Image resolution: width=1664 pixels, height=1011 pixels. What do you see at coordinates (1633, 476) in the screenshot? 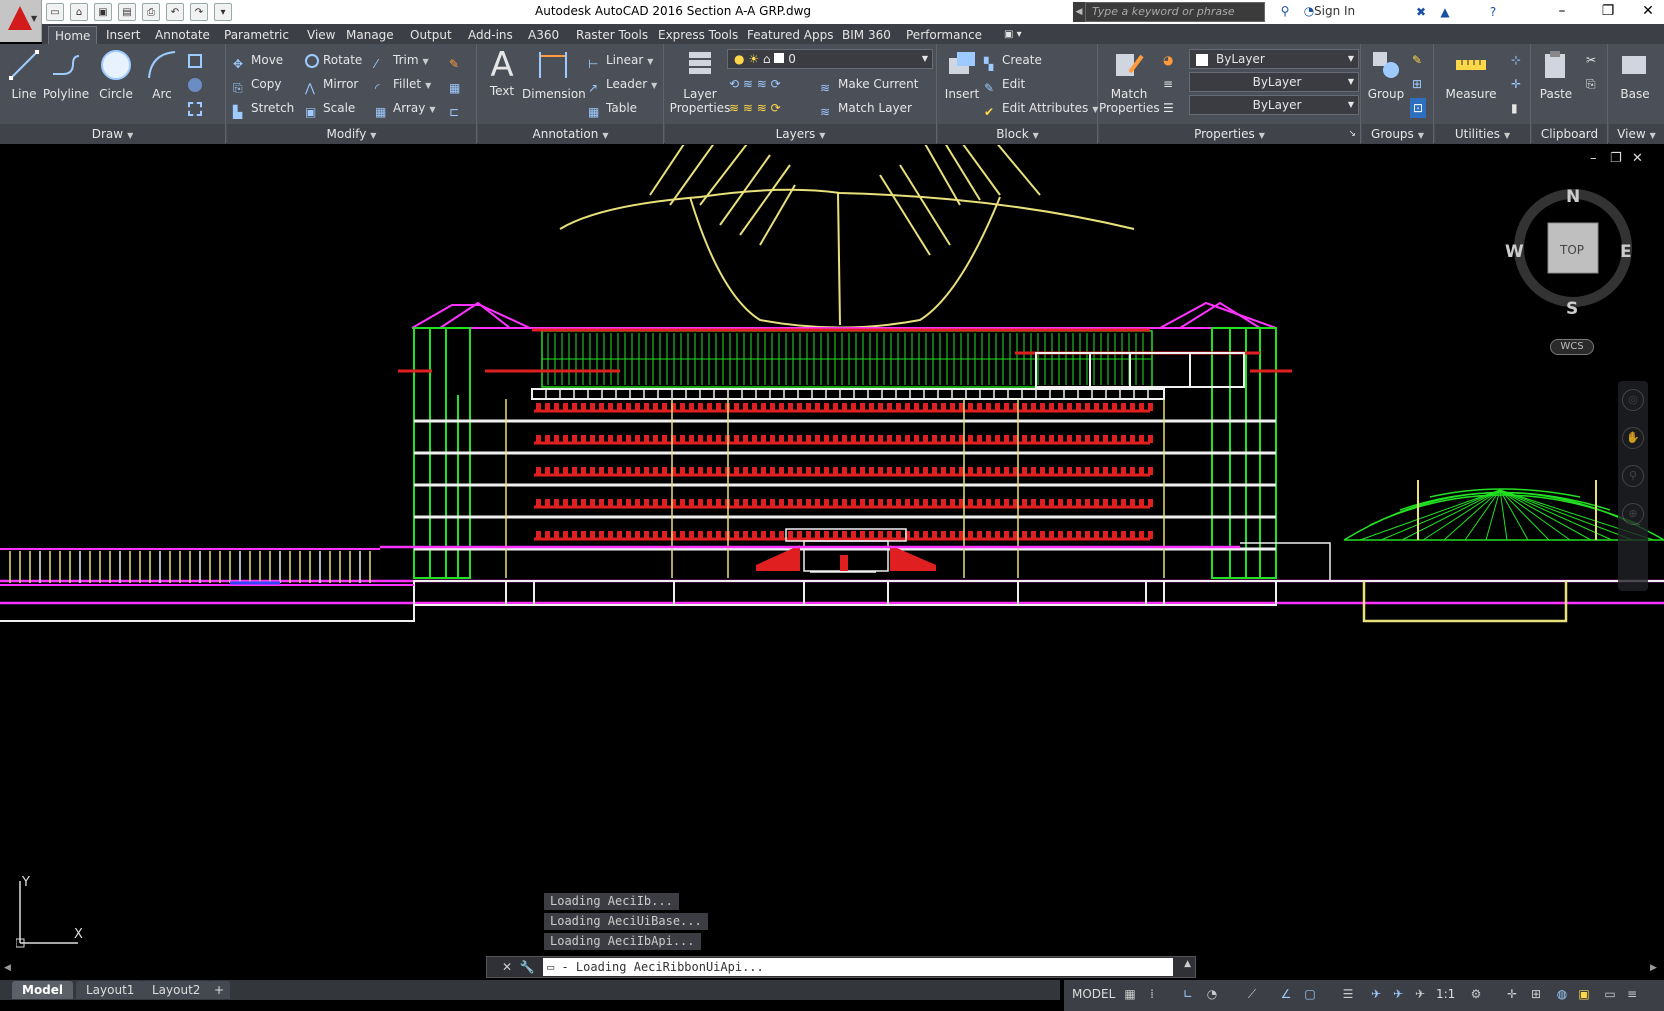
I see `zoom-icon: ⚲` at bounding box center [1633, 476].